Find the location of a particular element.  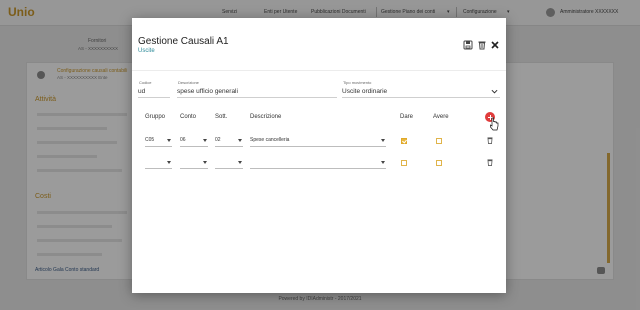

row2-descrizione-select is located at coordinates (318, 163).